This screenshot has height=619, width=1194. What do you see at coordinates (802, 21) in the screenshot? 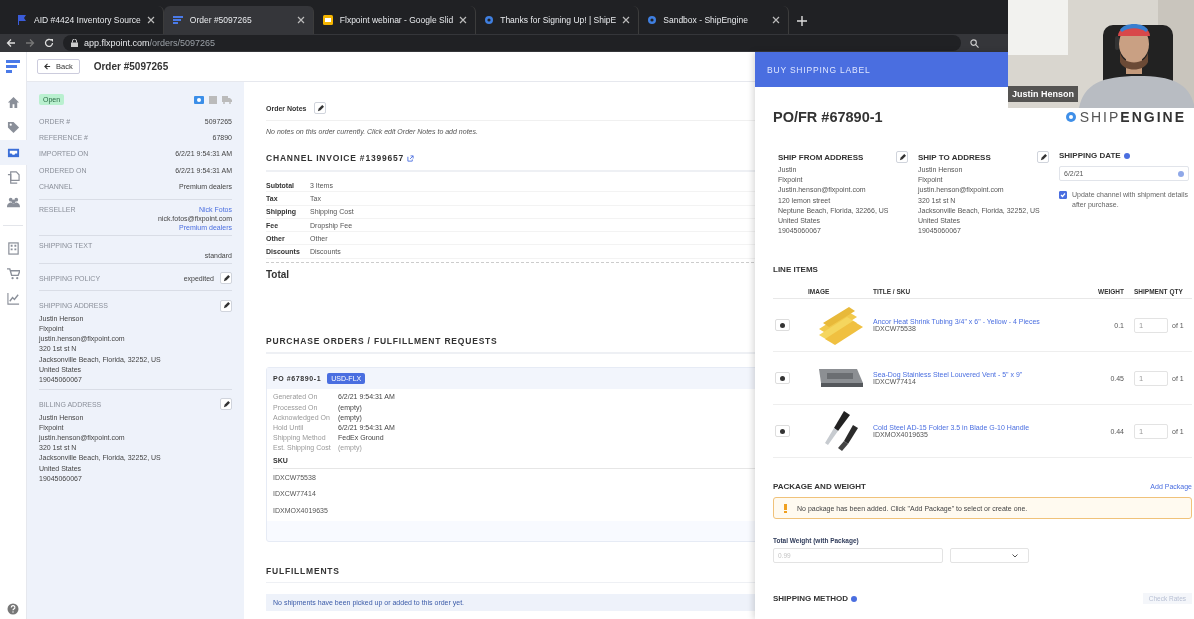
I see `plus-icon` at bounding box center [802, 21].